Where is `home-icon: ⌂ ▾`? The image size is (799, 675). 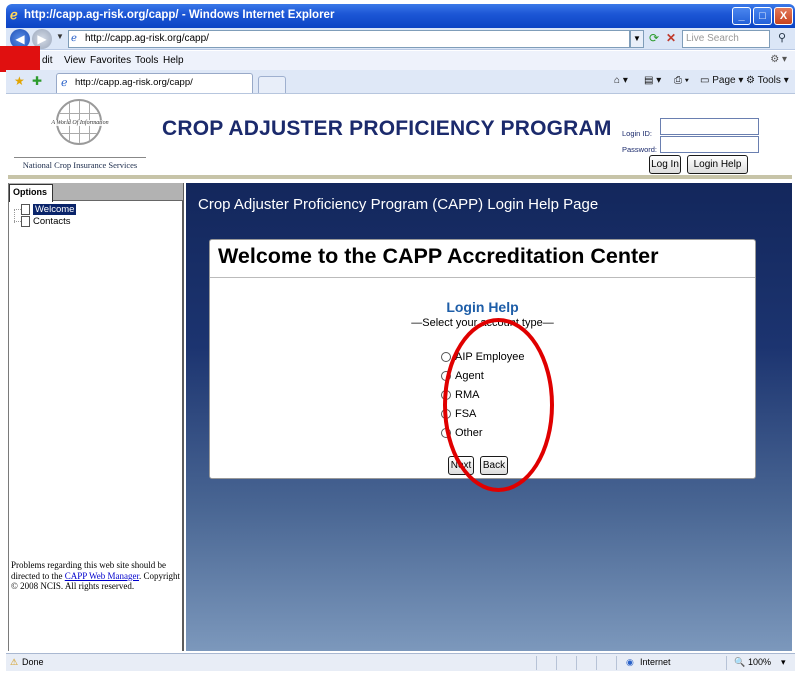
home-icon: ⌂ ▾ is located at coordinates (621, 80).